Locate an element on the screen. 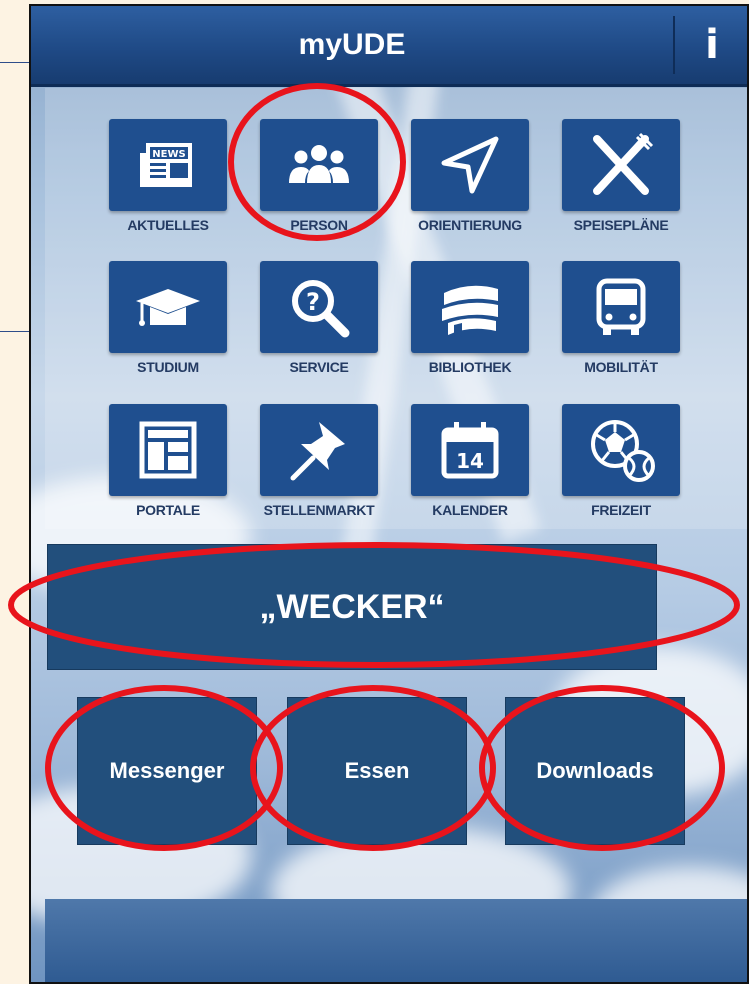  tile-label: ORIENTIERUNG is located at coordinates (470, 225).